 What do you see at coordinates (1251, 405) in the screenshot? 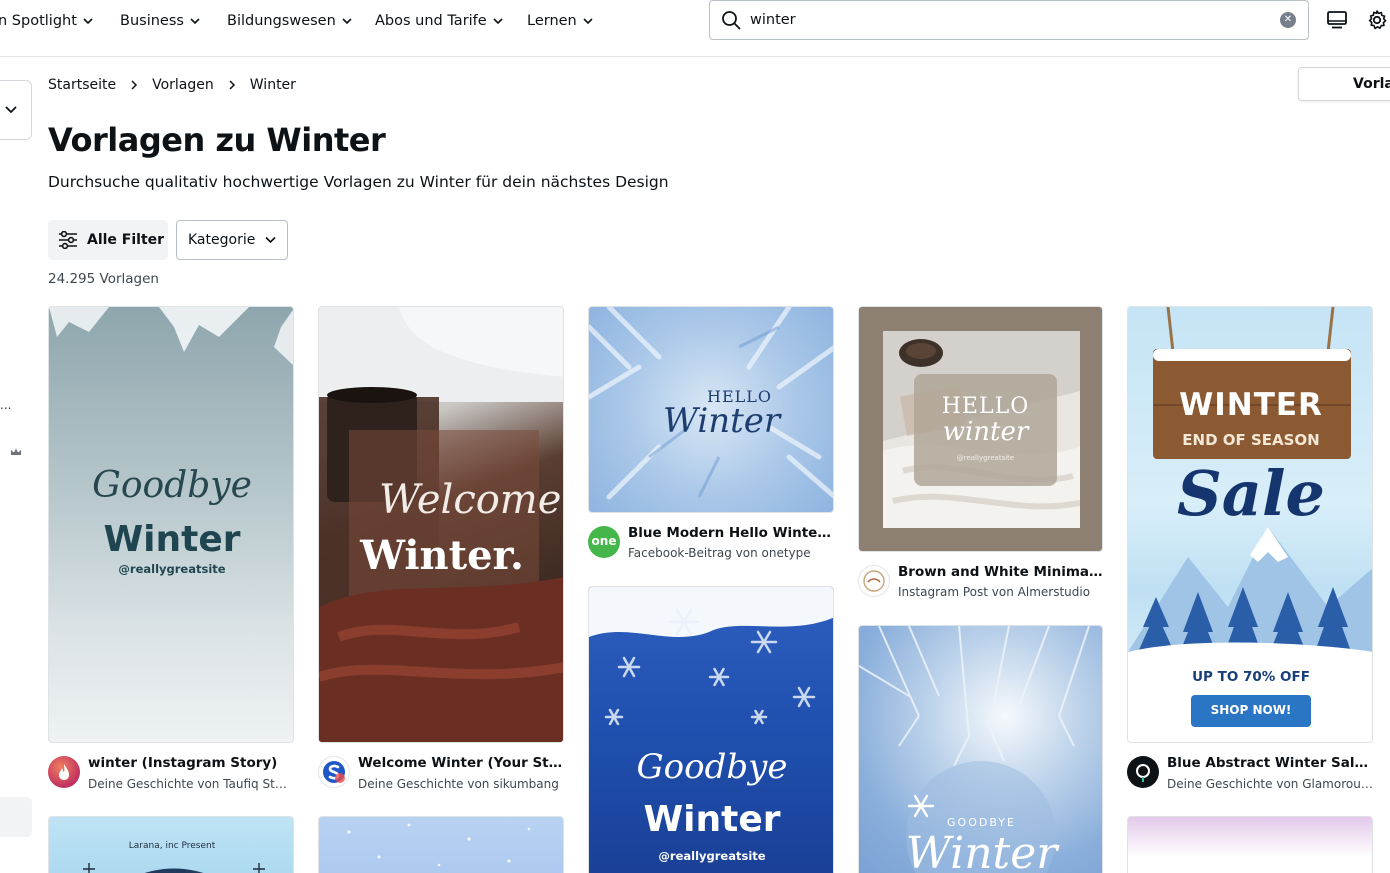
I see `card-art-sign1: WINTER` at bounding box center [1251, 405].